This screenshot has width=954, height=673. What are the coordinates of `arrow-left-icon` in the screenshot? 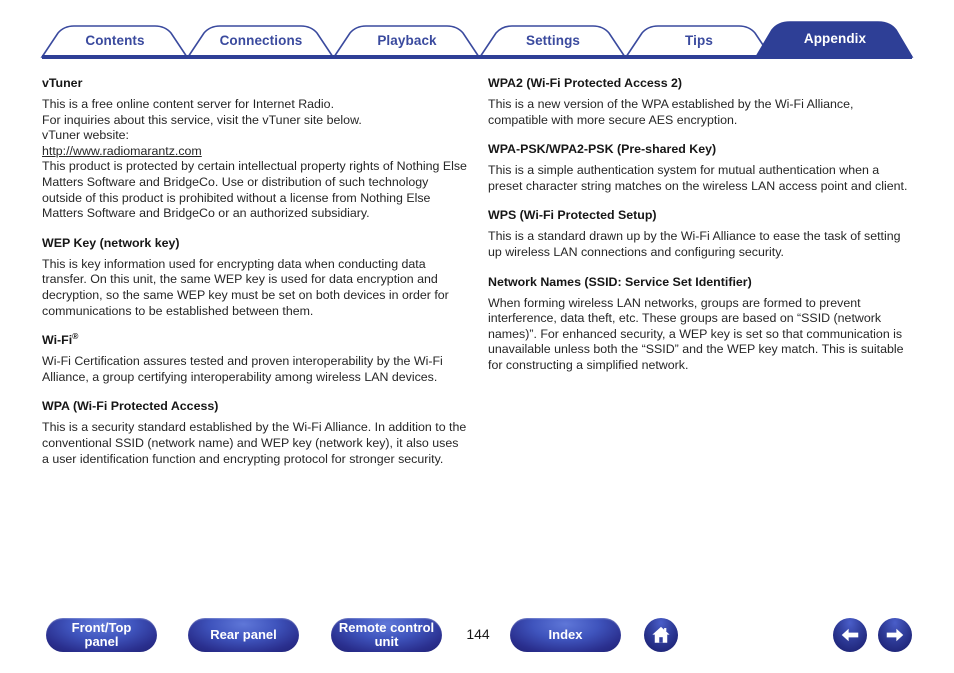 It's located at (850, 635).